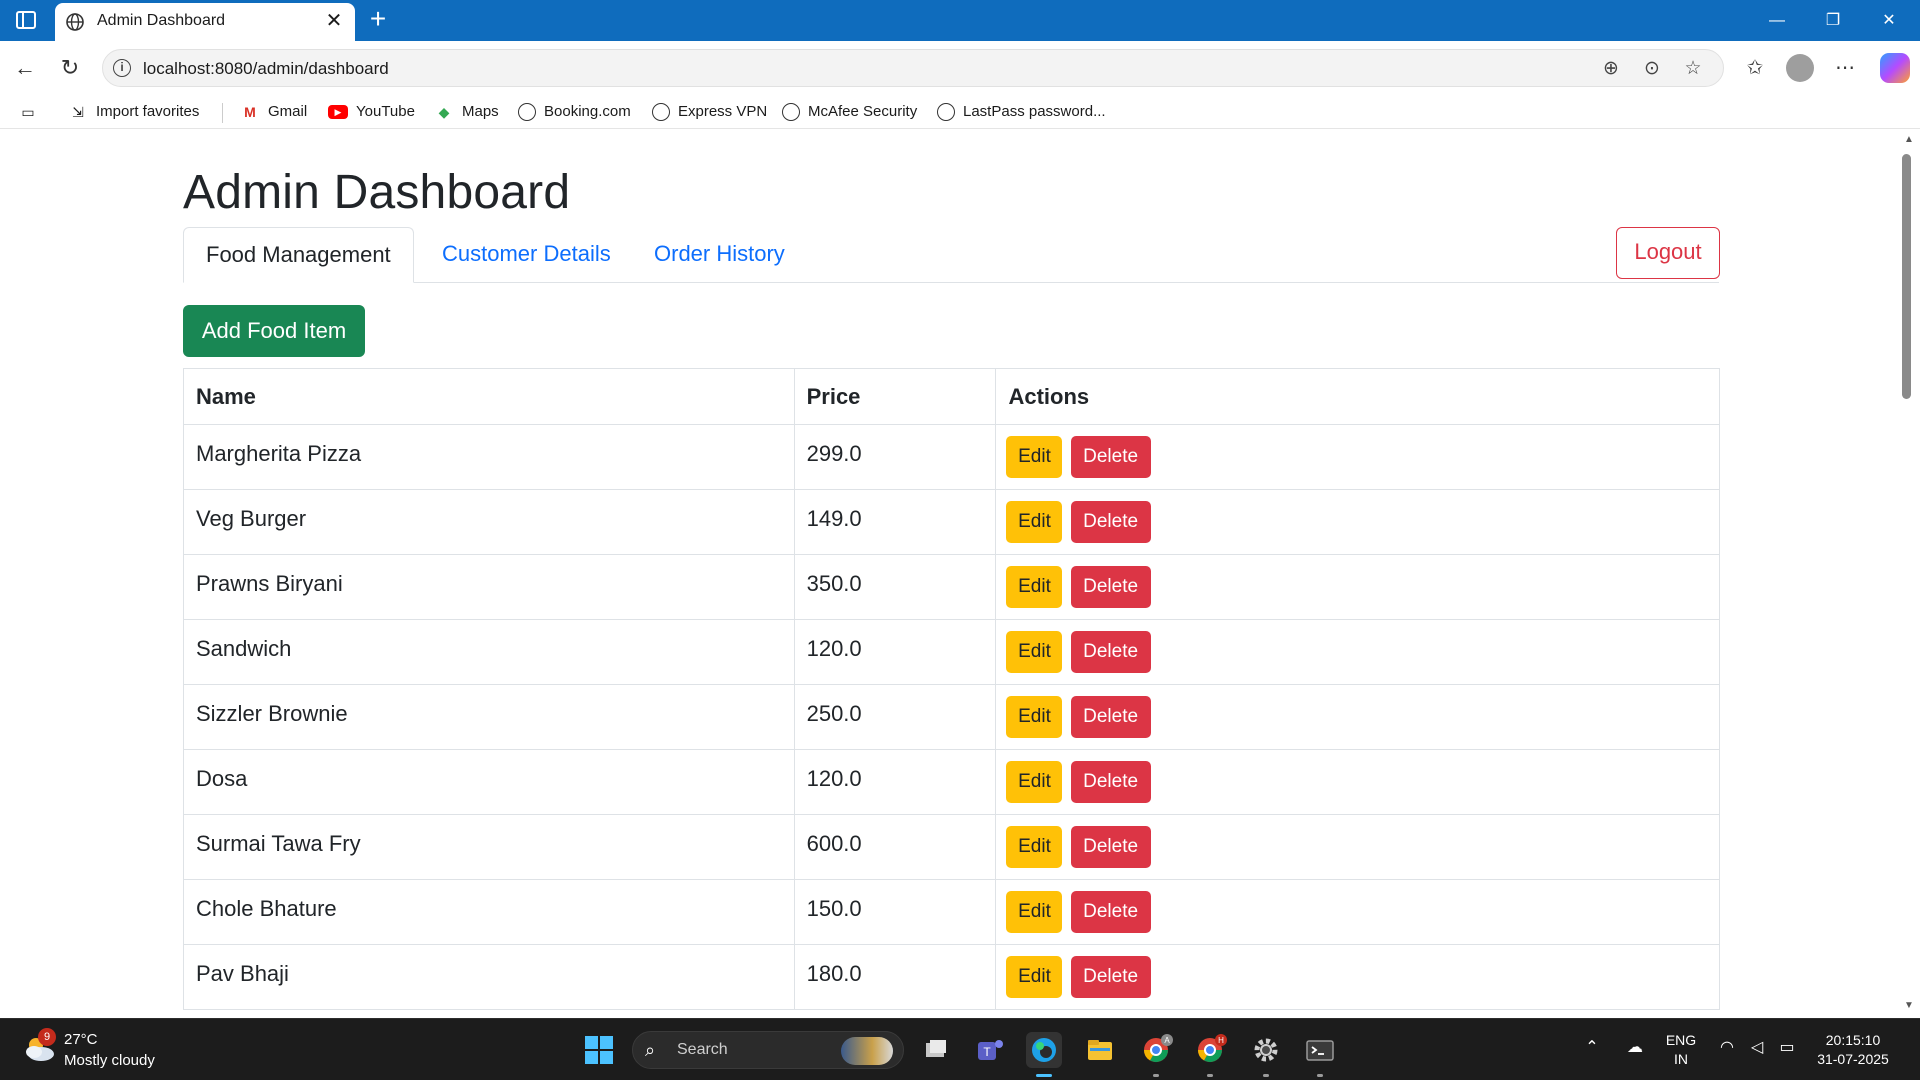 This screenshot has width=1920, height=1080. I want to click on copilot-icon, so click(1895, 68).